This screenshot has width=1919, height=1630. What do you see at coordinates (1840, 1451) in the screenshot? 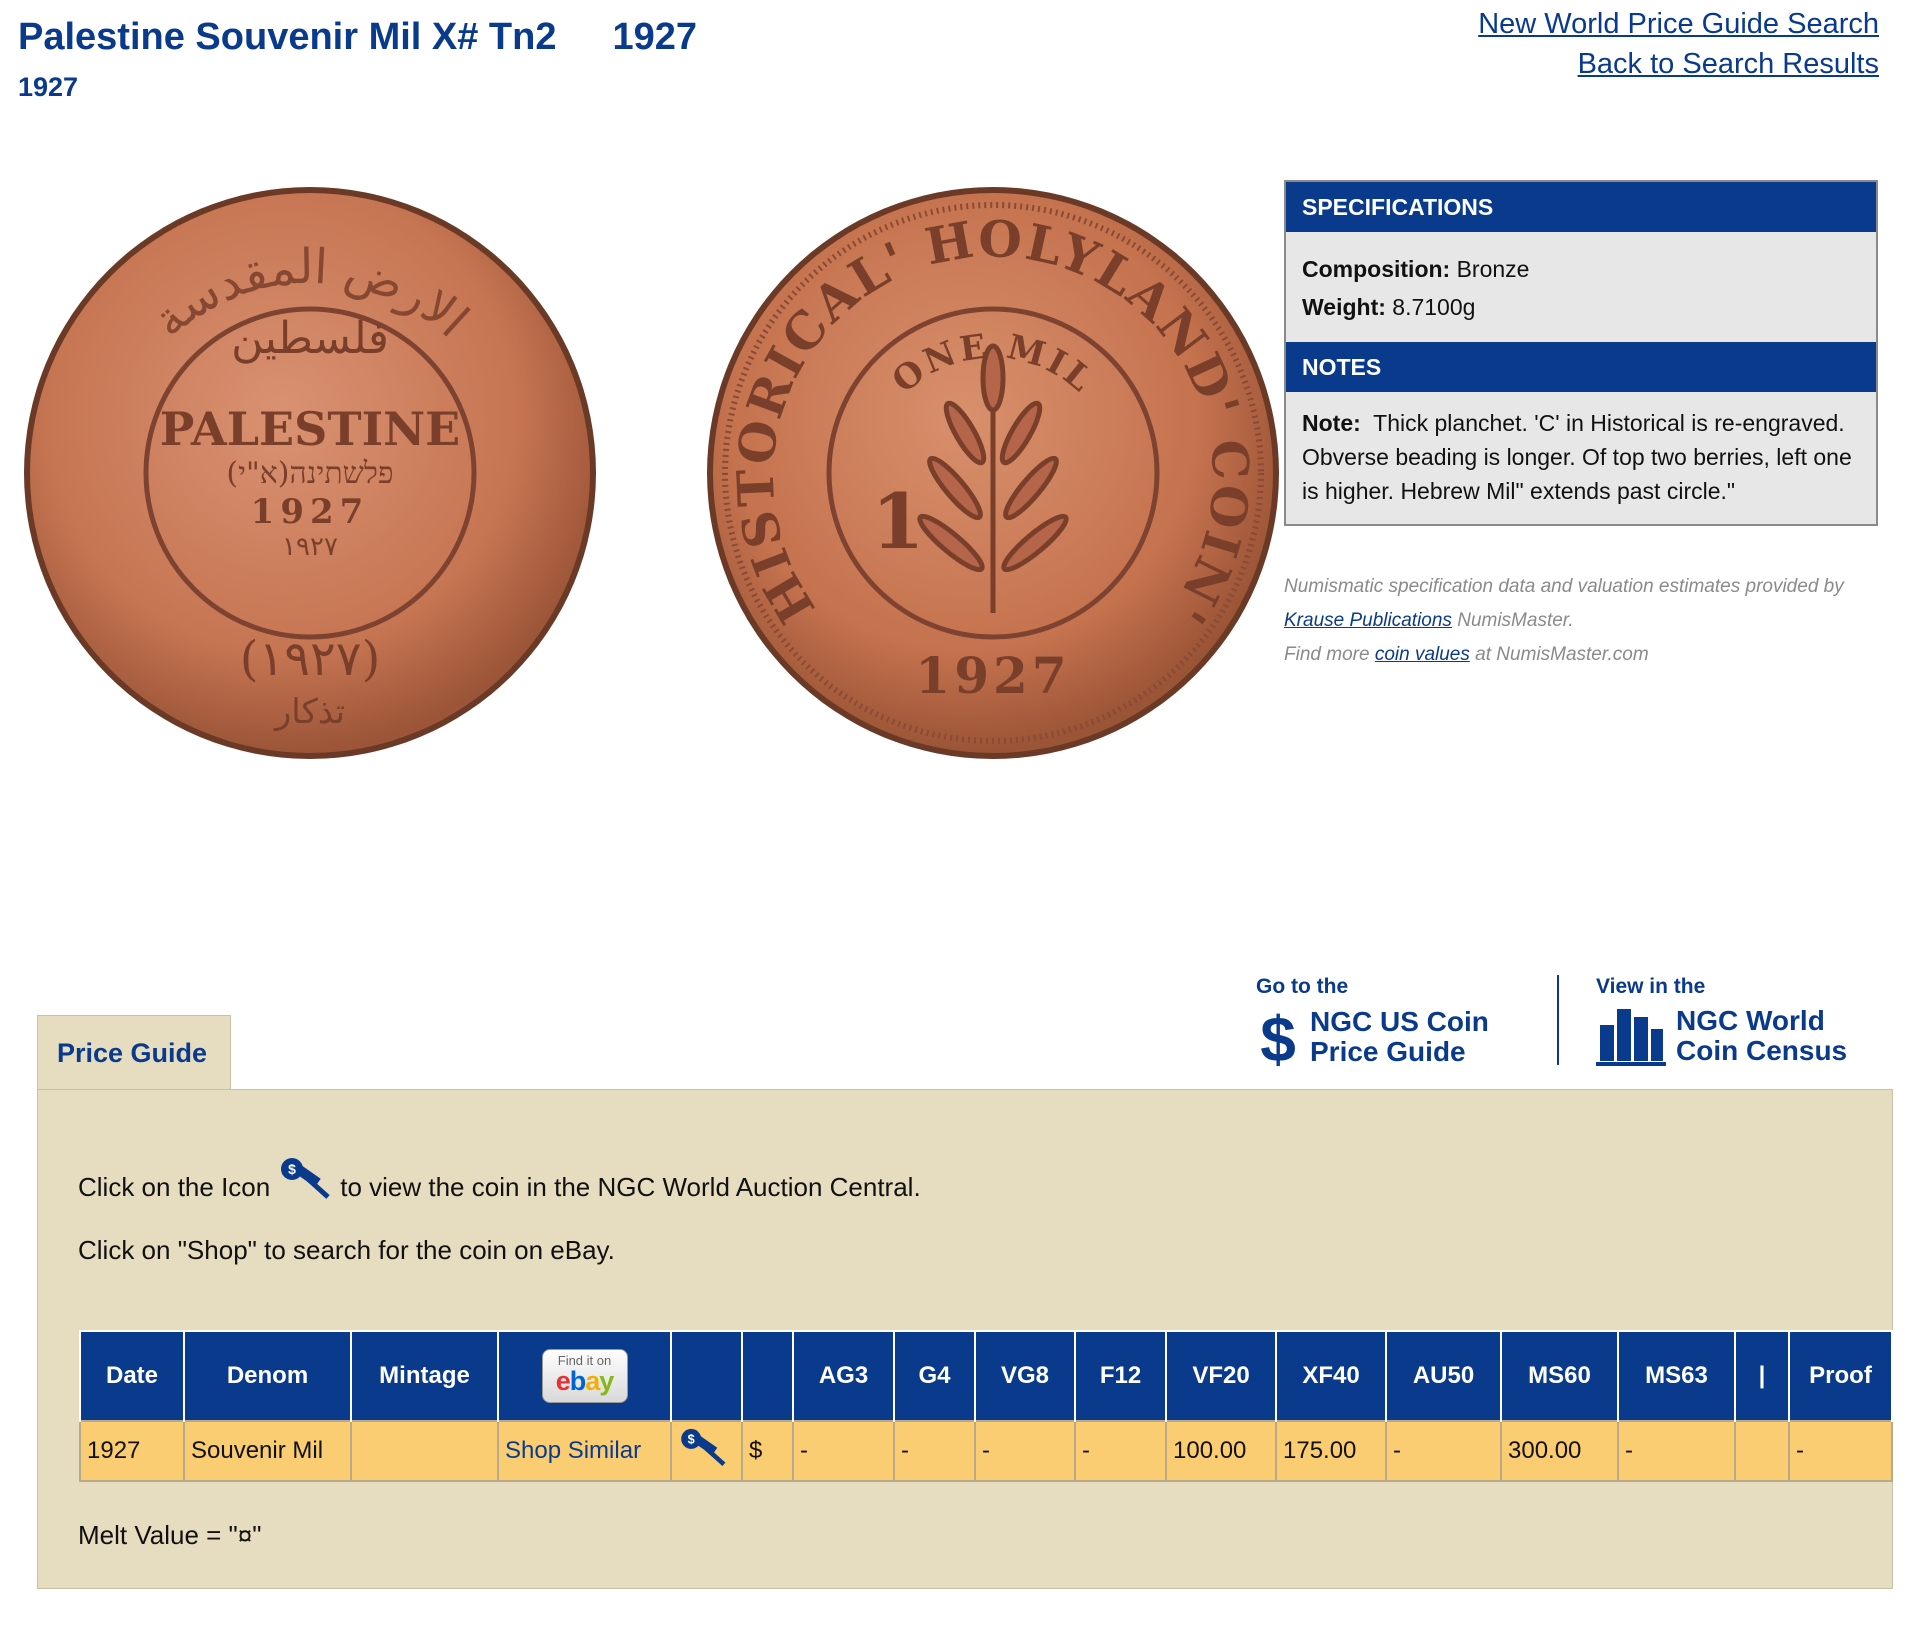
I see `cell-proof: -` at bounding box center [1840, 1451].